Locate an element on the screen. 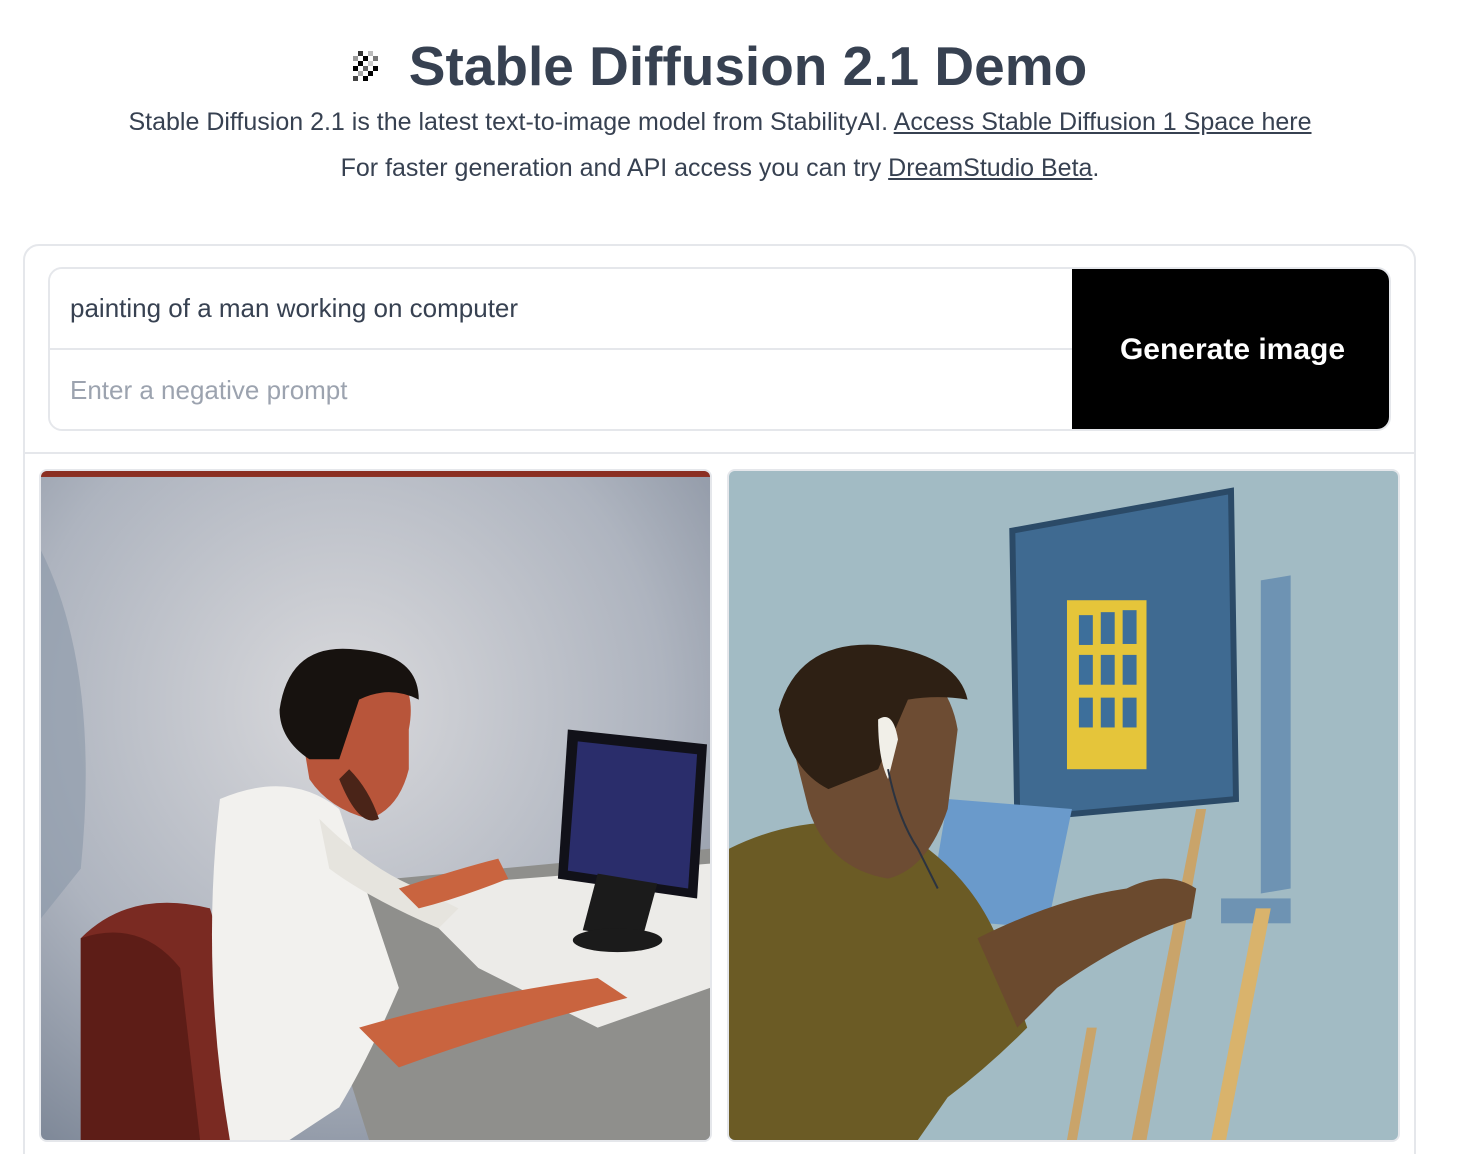 Image resolution: width=1464 pixels, height=1154 pixels. description-period: . is located at coordinates (1096, 168).